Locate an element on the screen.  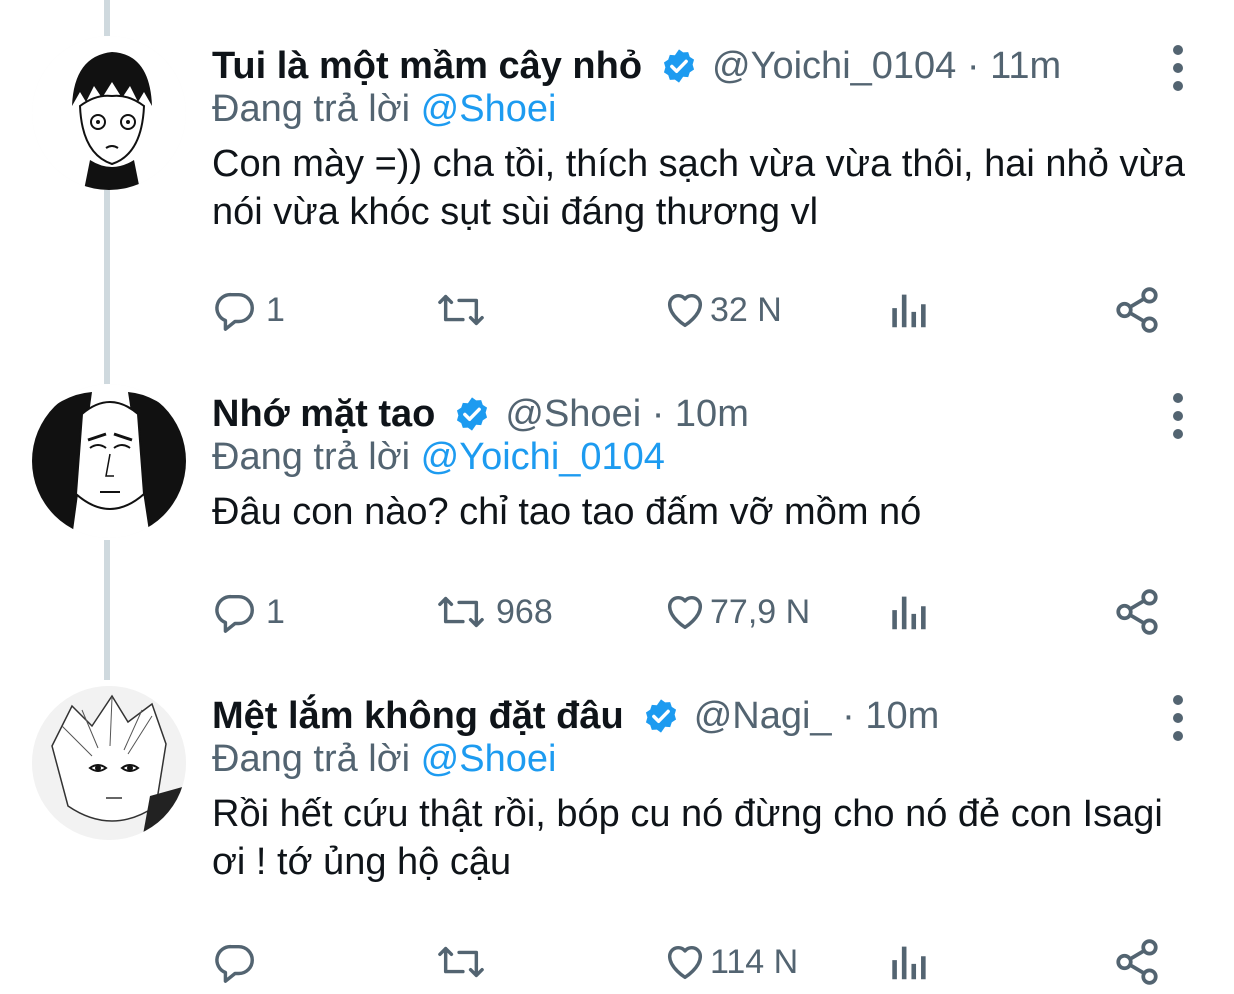
like-button: 32 N is located at coordinates (722, 310).